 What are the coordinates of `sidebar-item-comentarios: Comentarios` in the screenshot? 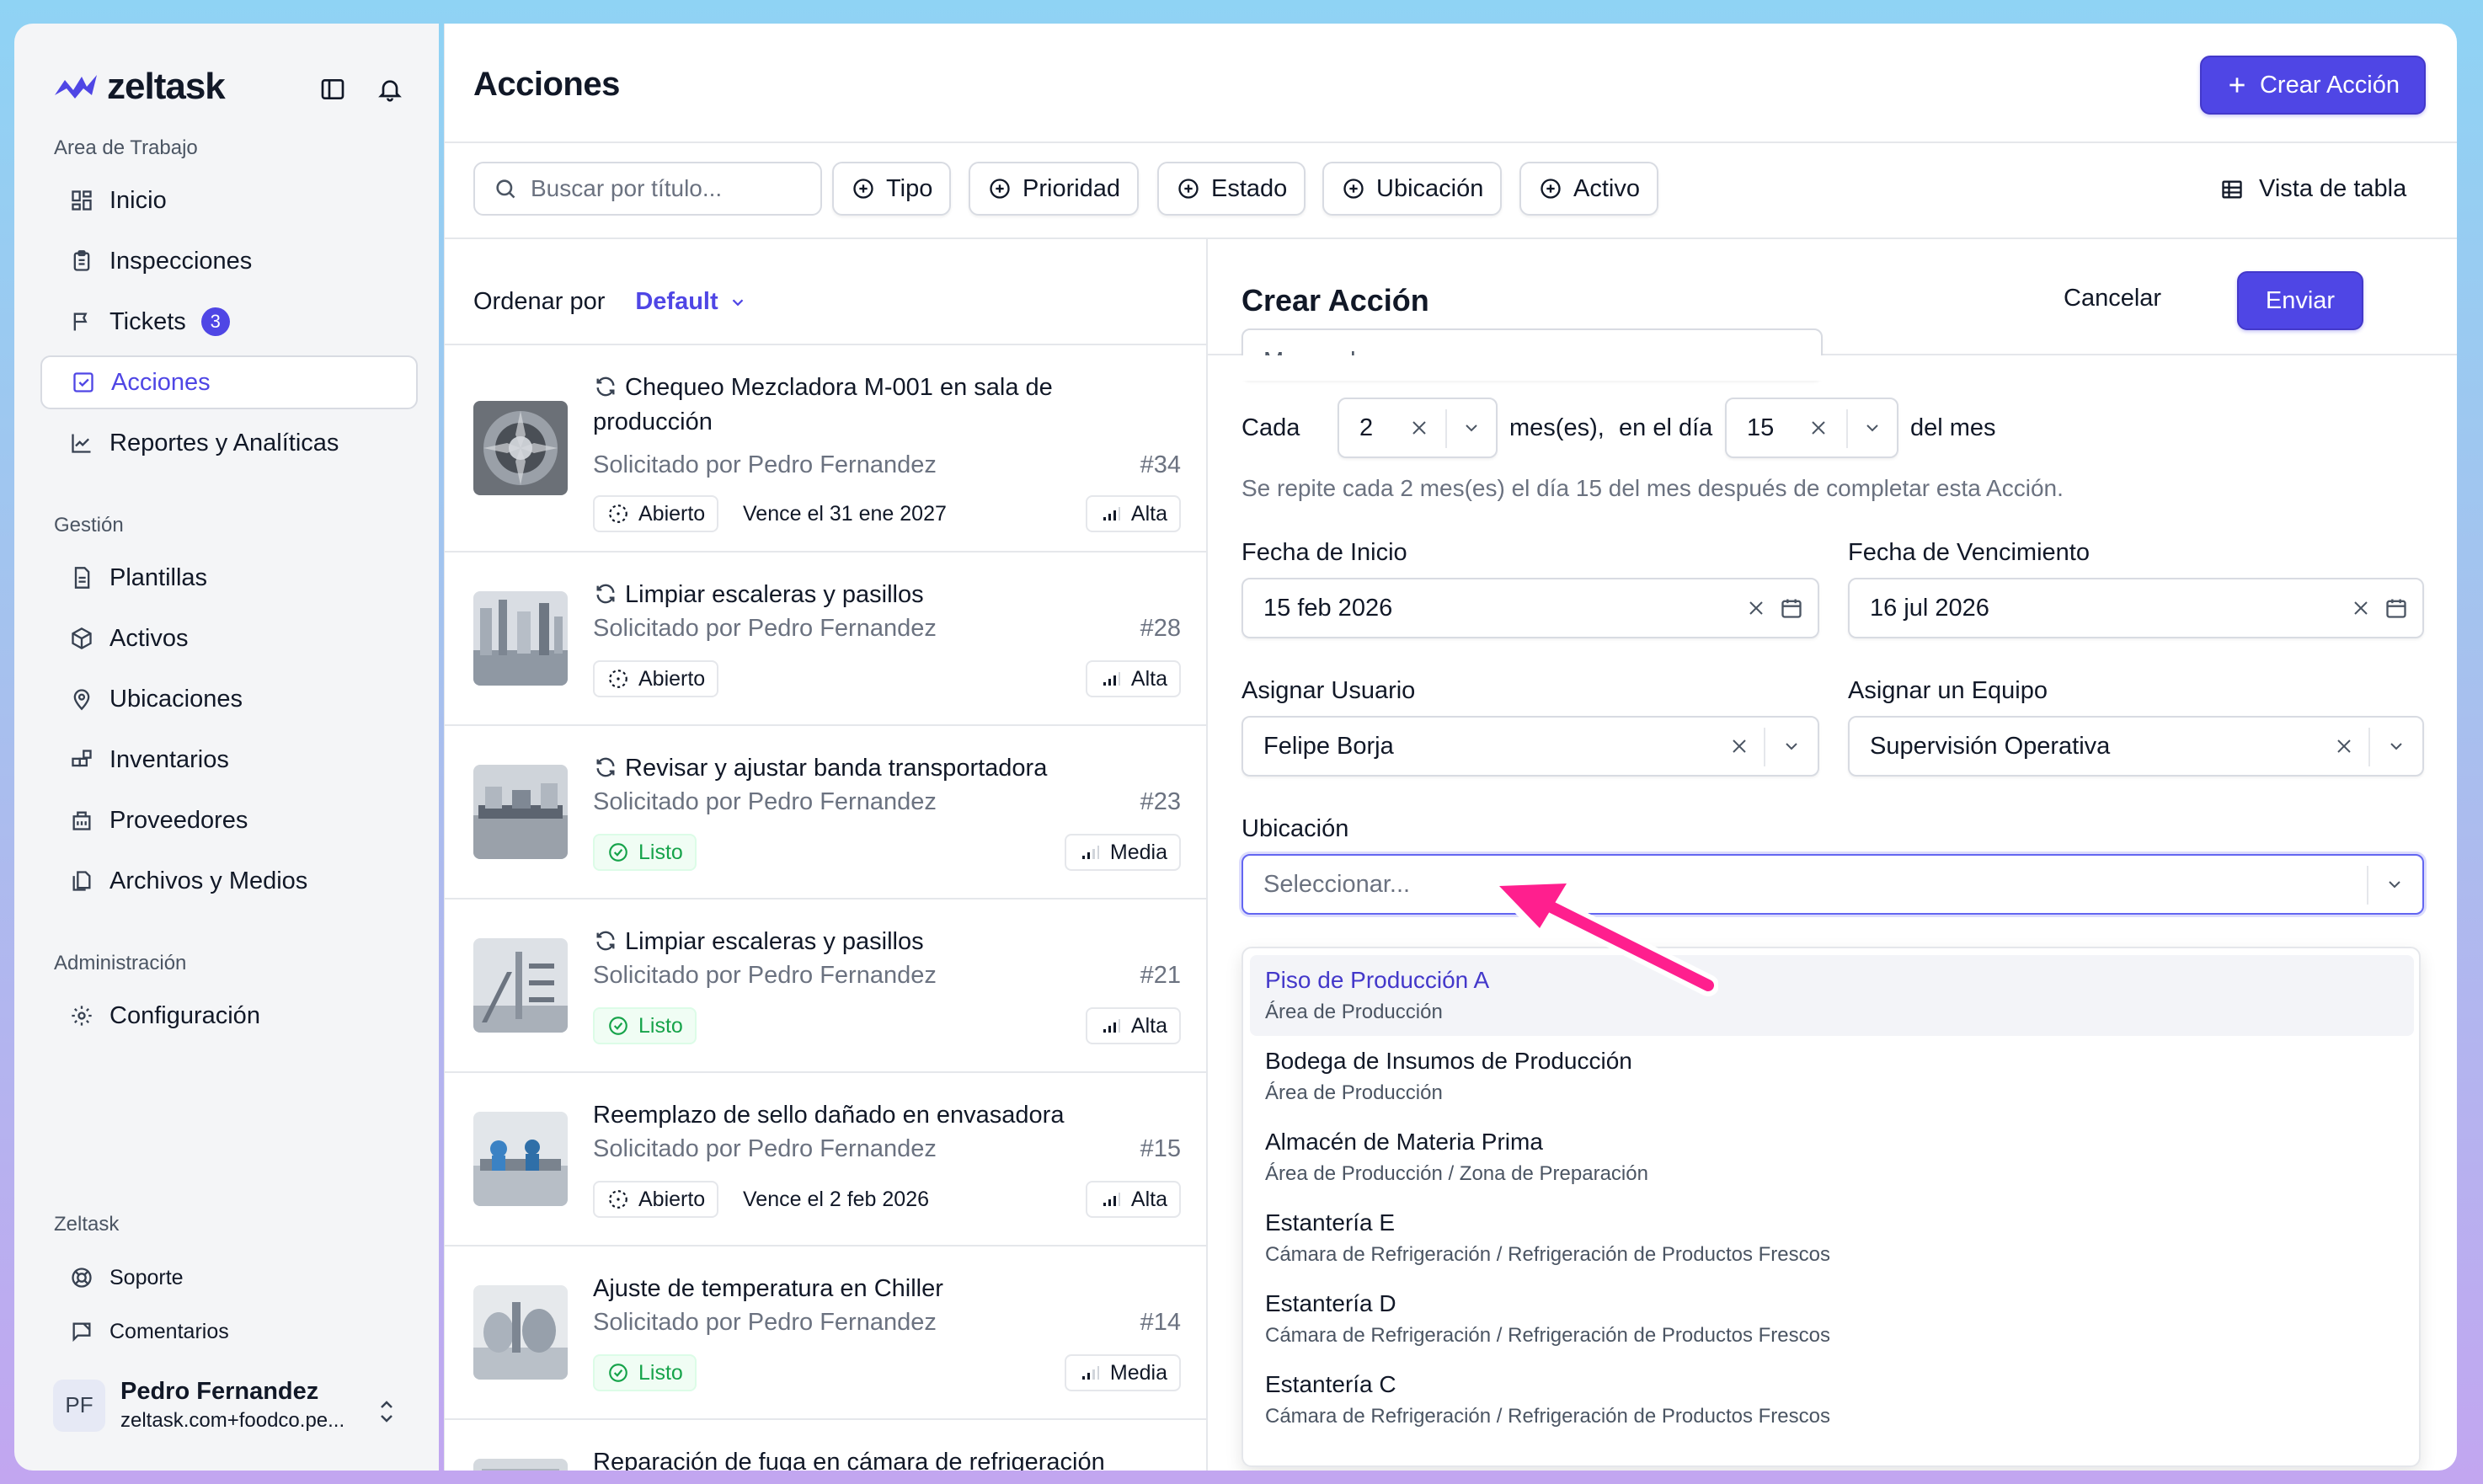 It's located at (229, 1332).